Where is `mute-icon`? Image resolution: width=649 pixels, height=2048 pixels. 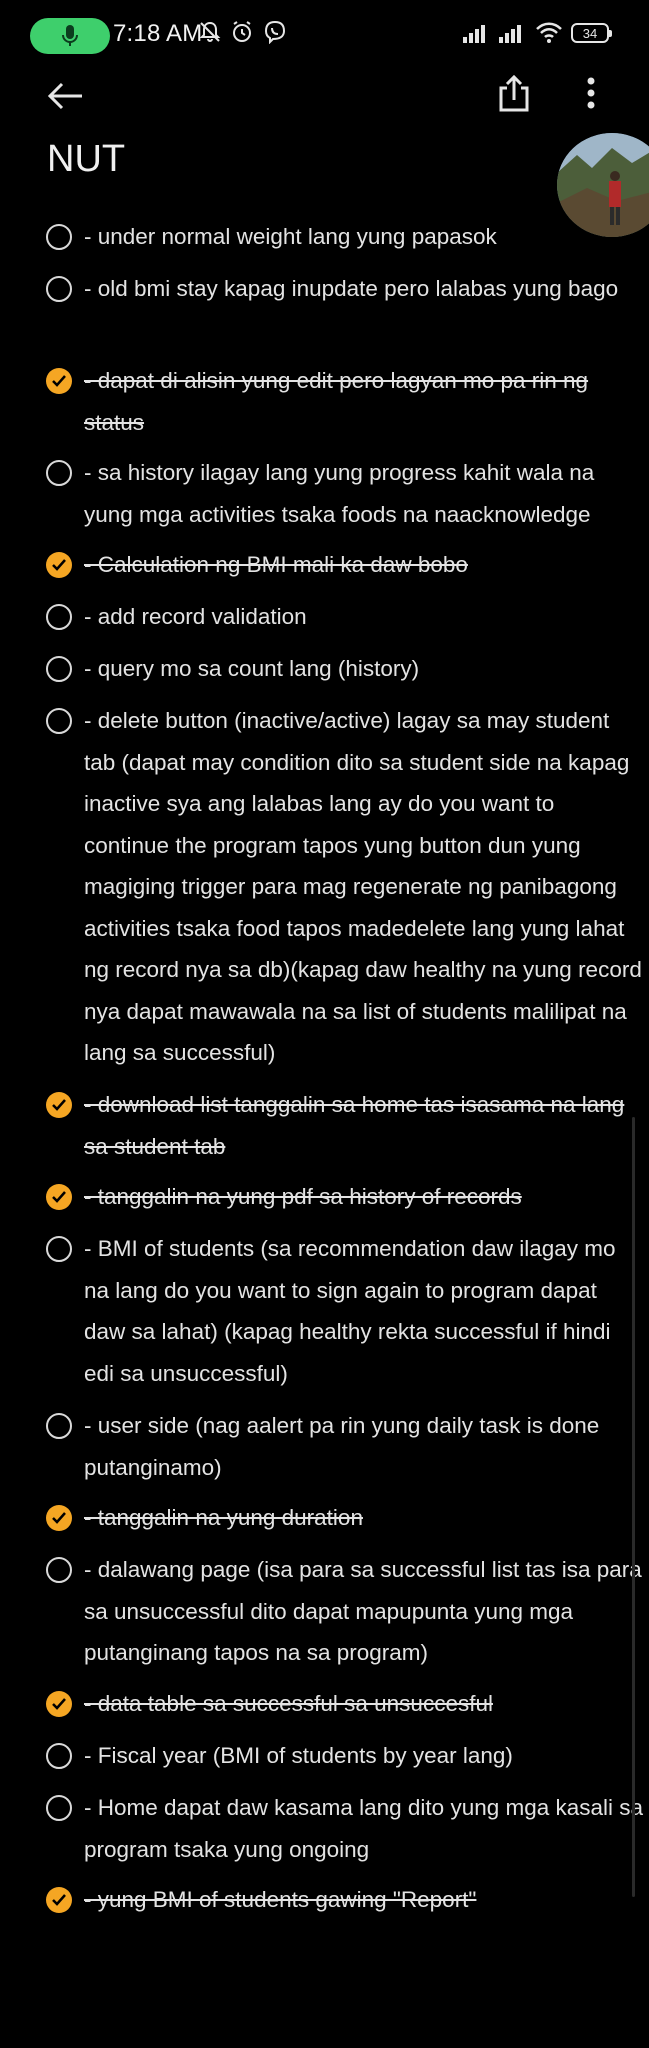
mute-icon is located at coordinates (210, 31).